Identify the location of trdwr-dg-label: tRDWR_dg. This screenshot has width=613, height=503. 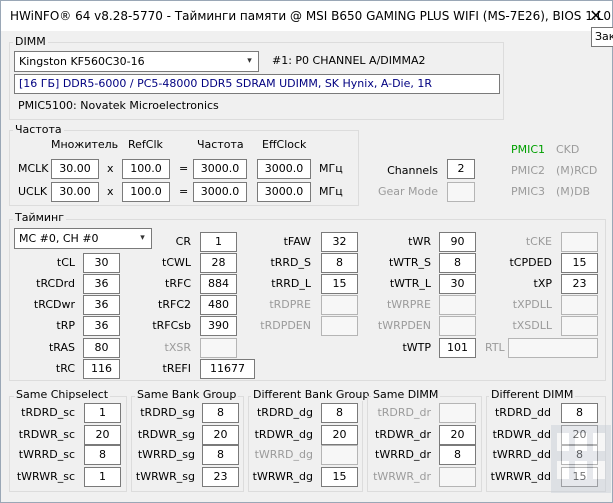
(283, 434).